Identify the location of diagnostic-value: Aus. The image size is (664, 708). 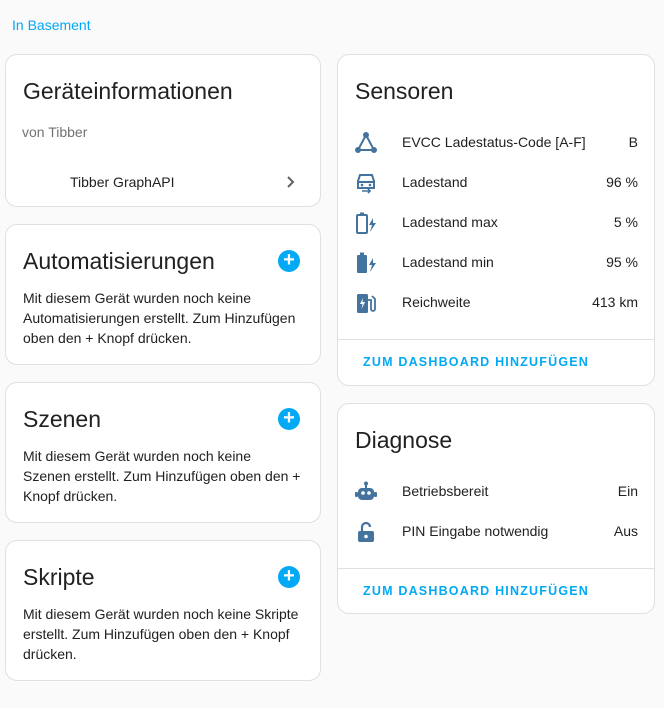
(625, 531).